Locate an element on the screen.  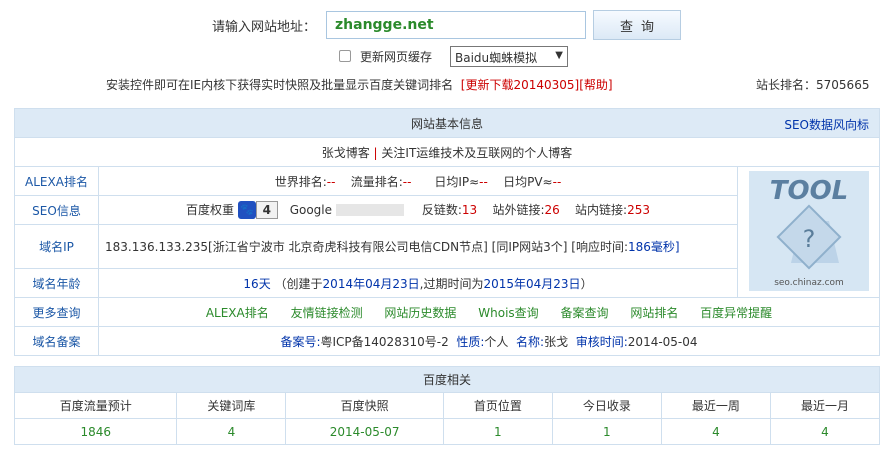
age-created: 2014年04月23日 is located at coordinates (371, 283).